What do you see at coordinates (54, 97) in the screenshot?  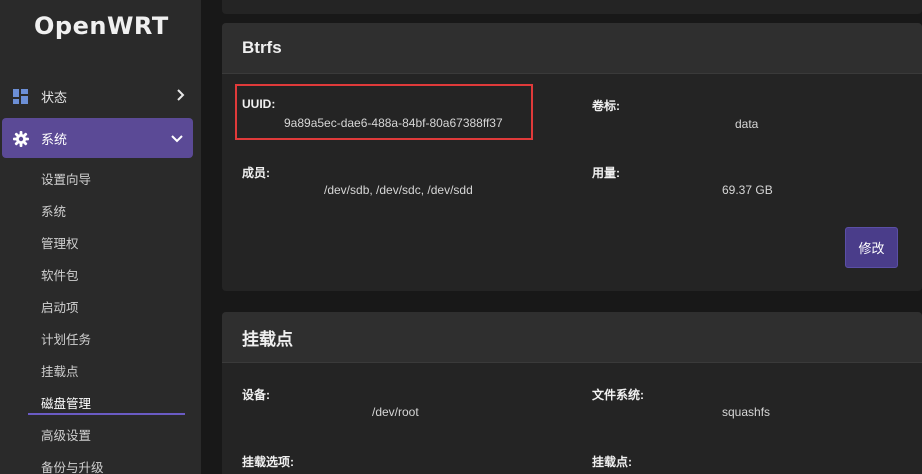 I see `sidebar-item-label: 状态` at bounding box center [54, 97].